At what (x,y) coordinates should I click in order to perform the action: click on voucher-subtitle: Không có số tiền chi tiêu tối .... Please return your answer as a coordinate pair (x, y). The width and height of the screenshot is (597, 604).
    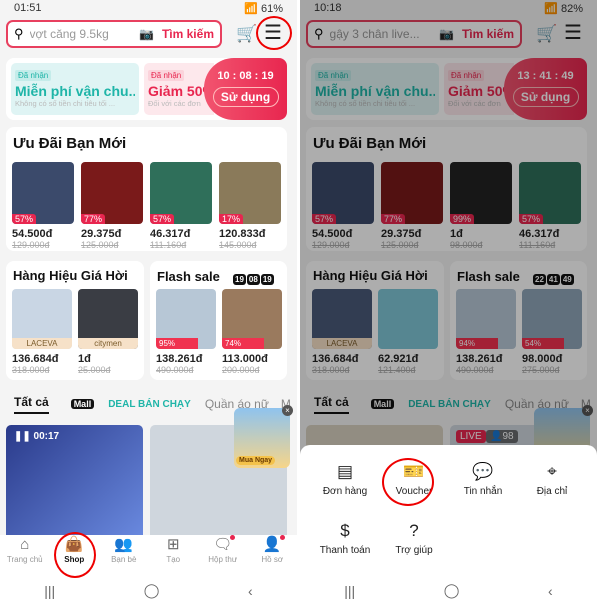
    Looking at the image, I should click on (65, 103).